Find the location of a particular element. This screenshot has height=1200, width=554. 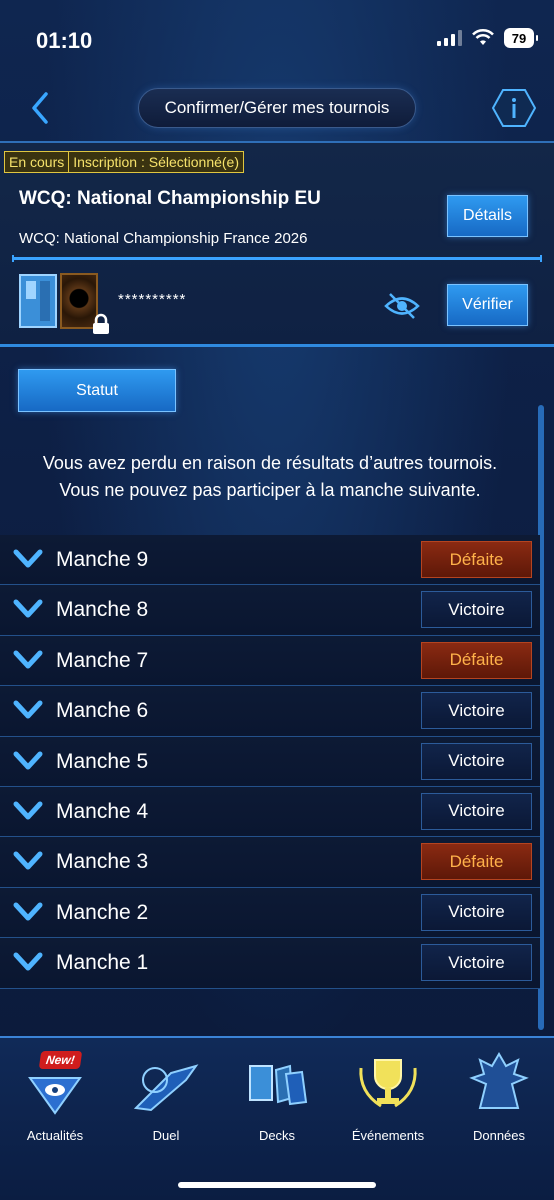

nav-label: Actualités is located at coordinates (55, 1135).